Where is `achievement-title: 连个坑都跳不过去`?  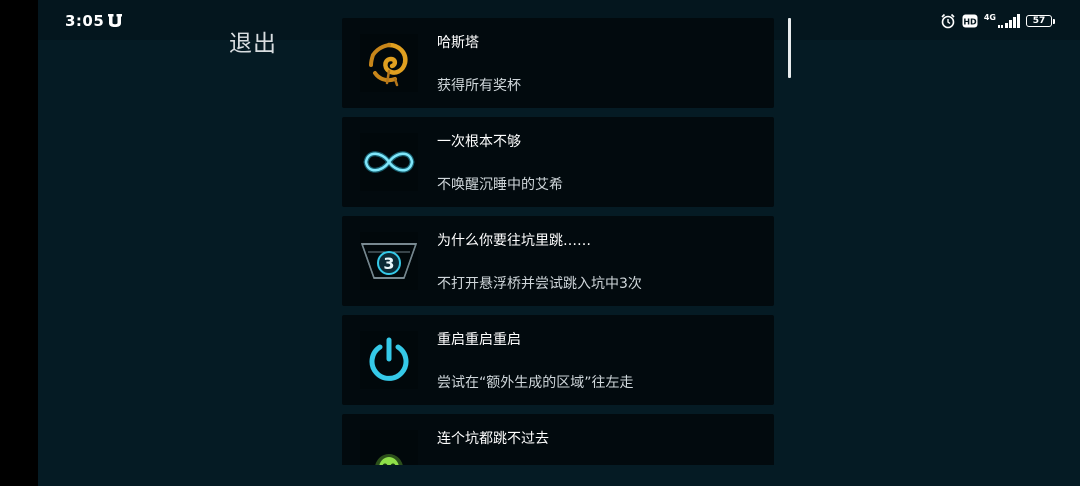 achievement-title: 连个坑都跳不过去 is located at coordinates (493, 439).